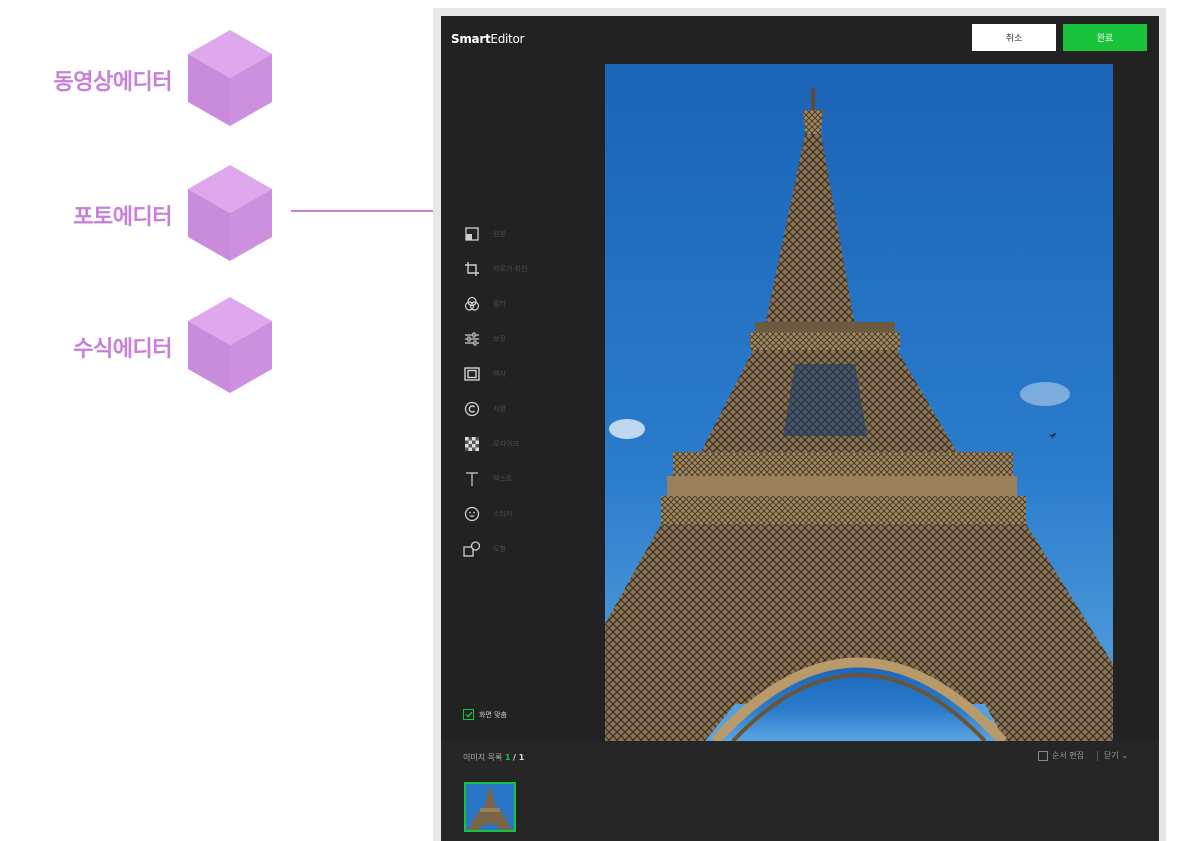 The height and width of the screenshot is (841, 1186). Describe the element at coordinates (472, 444) in the screenshot. I see `mosaic-icon` at that location.